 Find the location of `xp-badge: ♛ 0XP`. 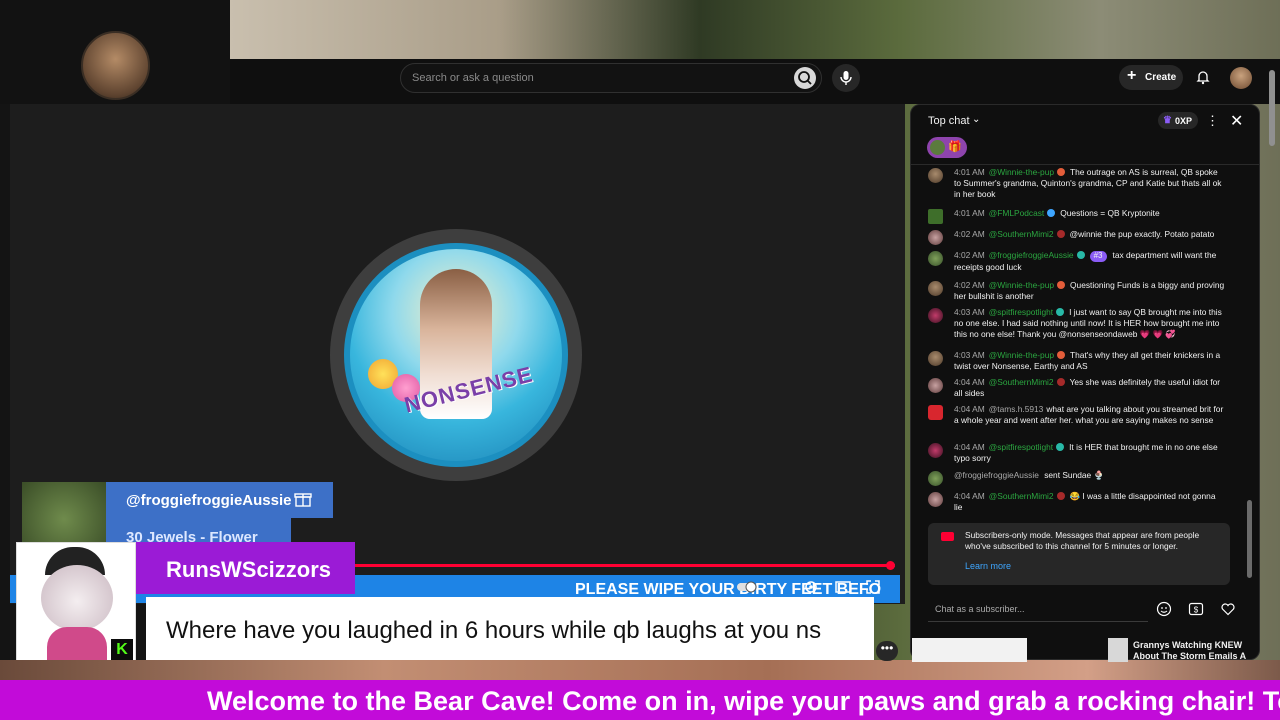

xp-badge: ♛ 0XP is located at coordinates (1178, 120).